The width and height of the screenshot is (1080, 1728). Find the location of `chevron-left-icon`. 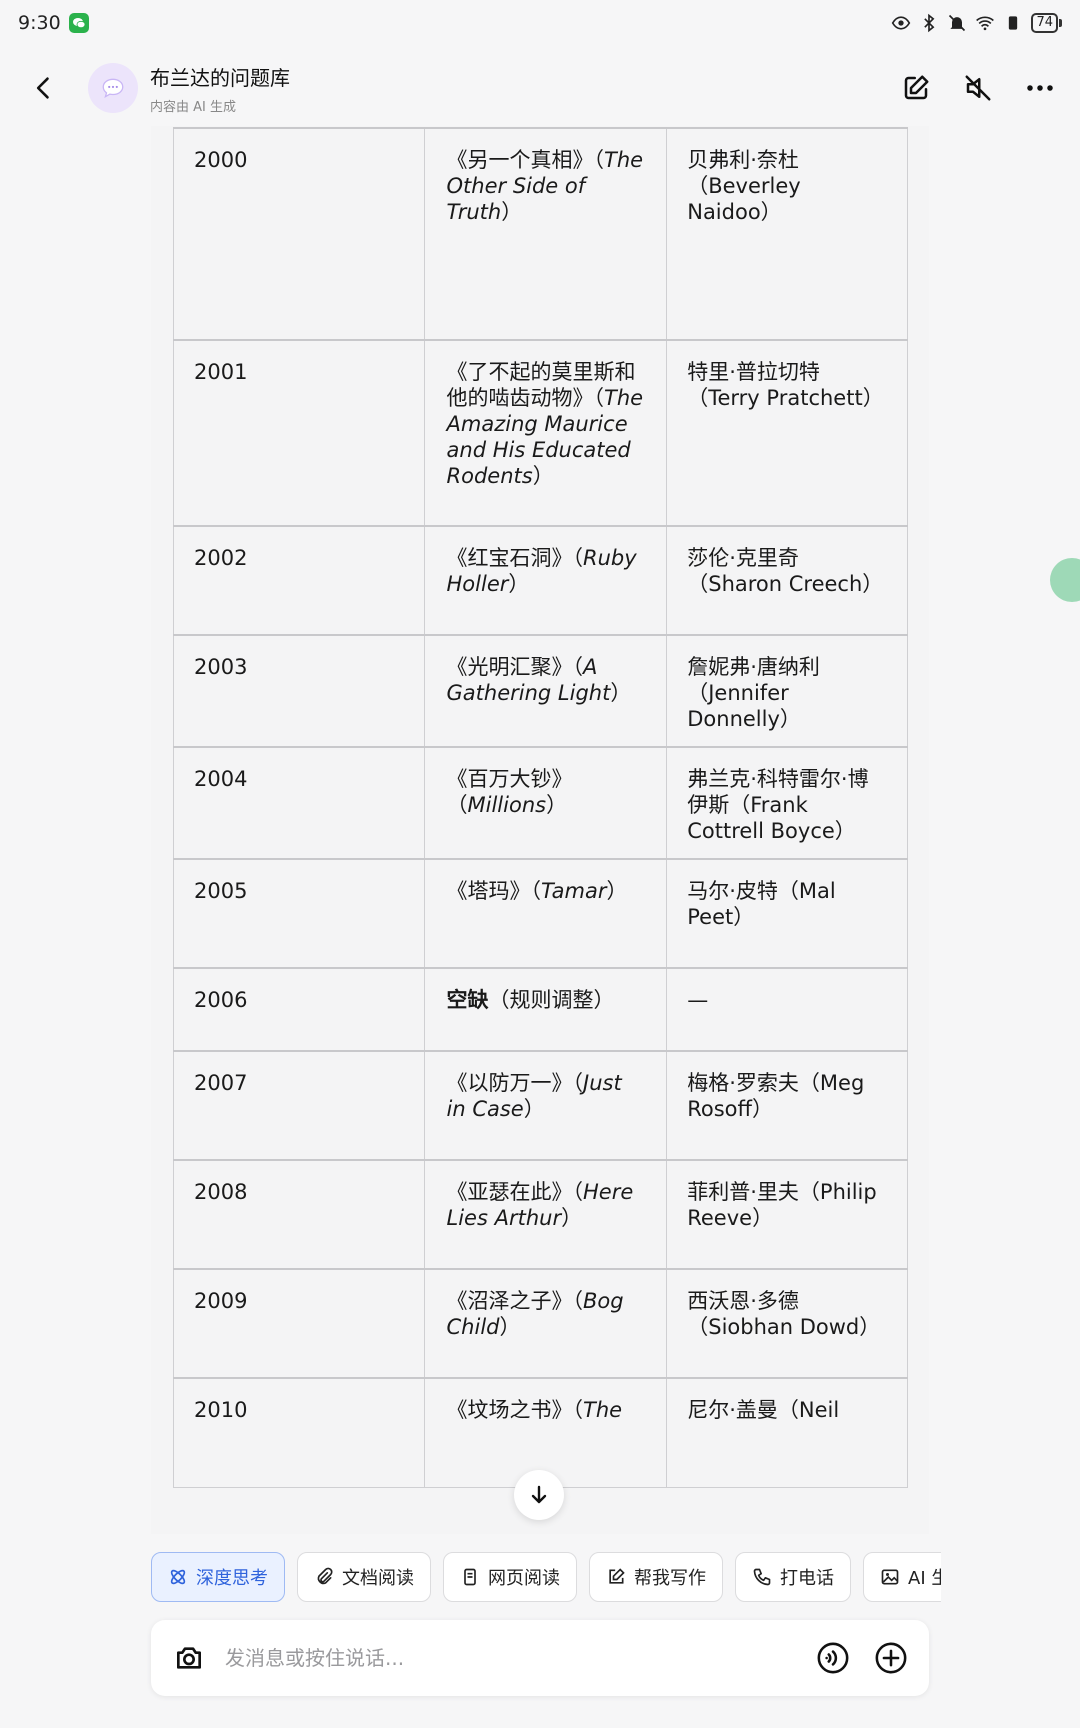

chevron-left-icon is located at coordinates (42, 88).